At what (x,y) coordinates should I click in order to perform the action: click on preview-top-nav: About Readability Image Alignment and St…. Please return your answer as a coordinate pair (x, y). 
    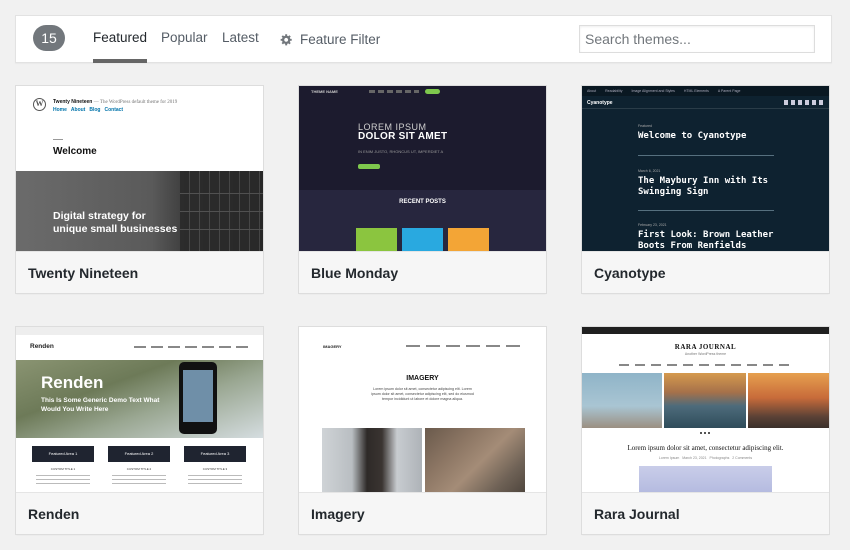
    Looking at the image, I should click on (705, 91).